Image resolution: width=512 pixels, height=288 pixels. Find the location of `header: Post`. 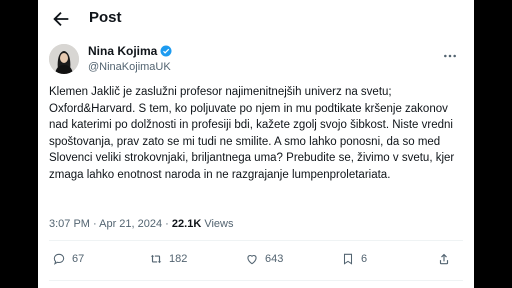

header: Post is located at coordinates (256, 19).